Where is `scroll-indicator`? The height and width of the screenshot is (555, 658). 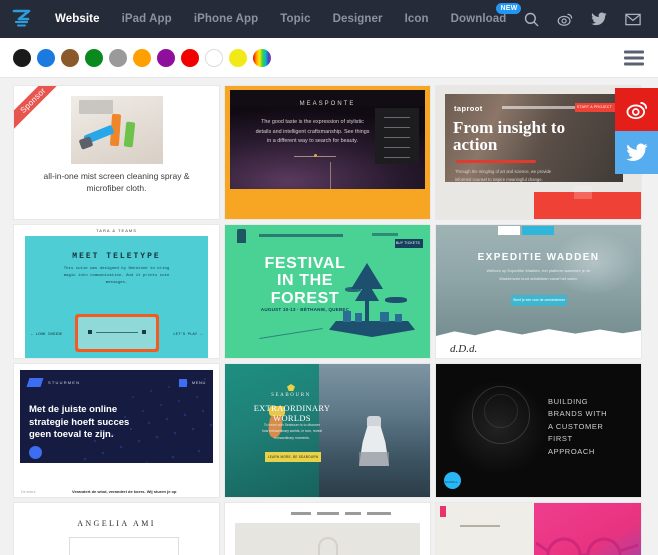 scroll-indicator is located at coordinates (35, 452).